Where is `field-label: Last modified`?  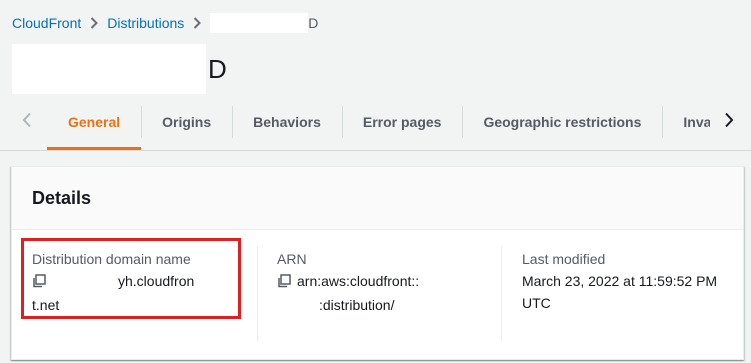 field-label: Last modified is located at coordinates (564, 259).